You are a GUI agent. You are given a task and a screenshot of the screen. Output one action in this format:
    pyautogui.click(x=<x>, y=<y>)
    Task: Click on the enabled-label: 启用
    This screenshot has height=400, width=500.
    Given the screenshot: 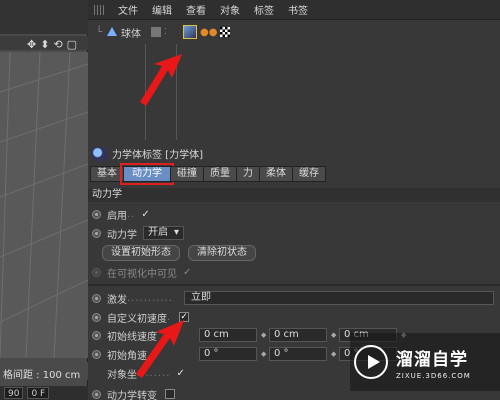 What is the action you would take?
    pyautogui.click(x=117, y=216)
    